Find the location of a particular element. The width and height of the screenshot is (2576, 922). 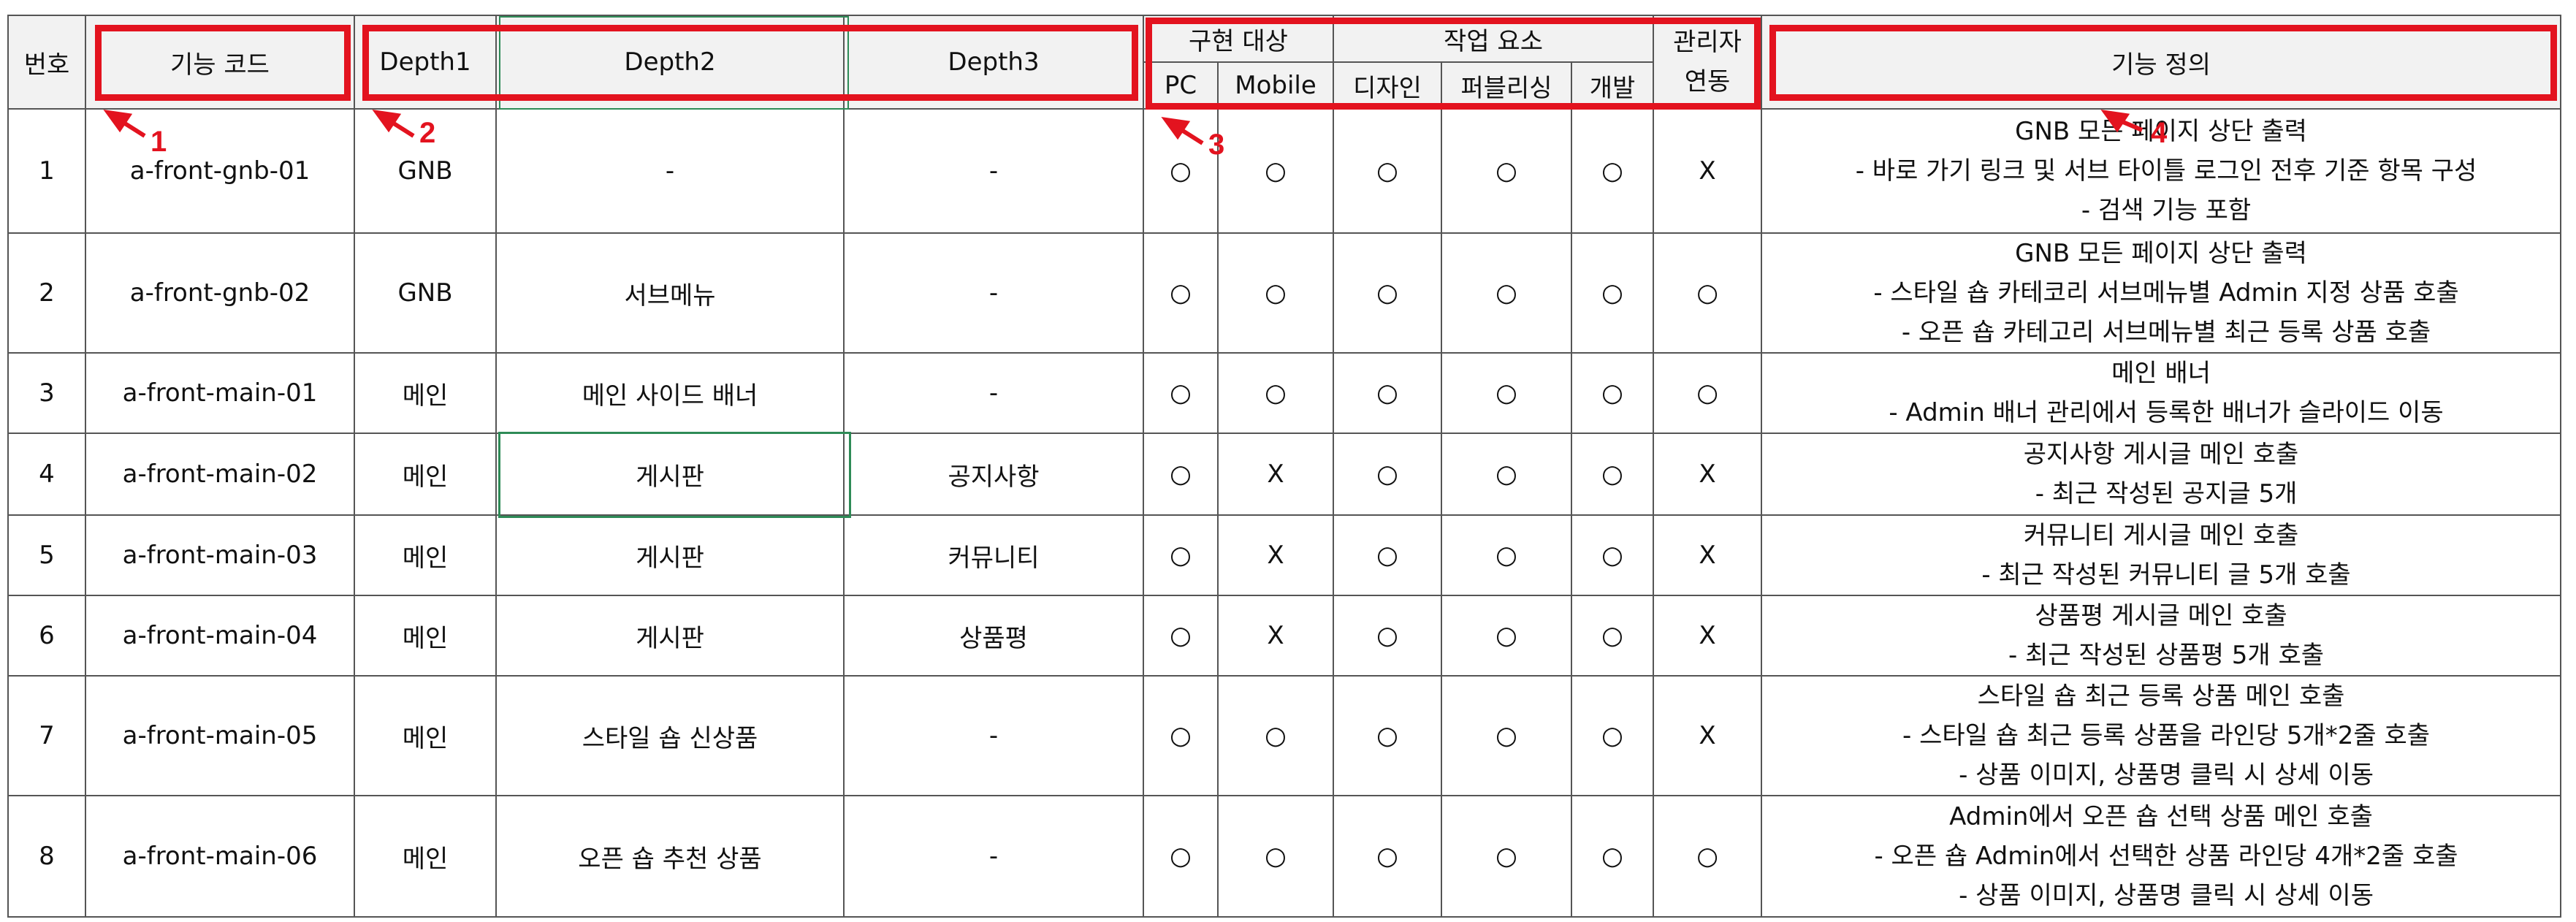

annotation-label-2: 2 is located at coordinates (427, 133).